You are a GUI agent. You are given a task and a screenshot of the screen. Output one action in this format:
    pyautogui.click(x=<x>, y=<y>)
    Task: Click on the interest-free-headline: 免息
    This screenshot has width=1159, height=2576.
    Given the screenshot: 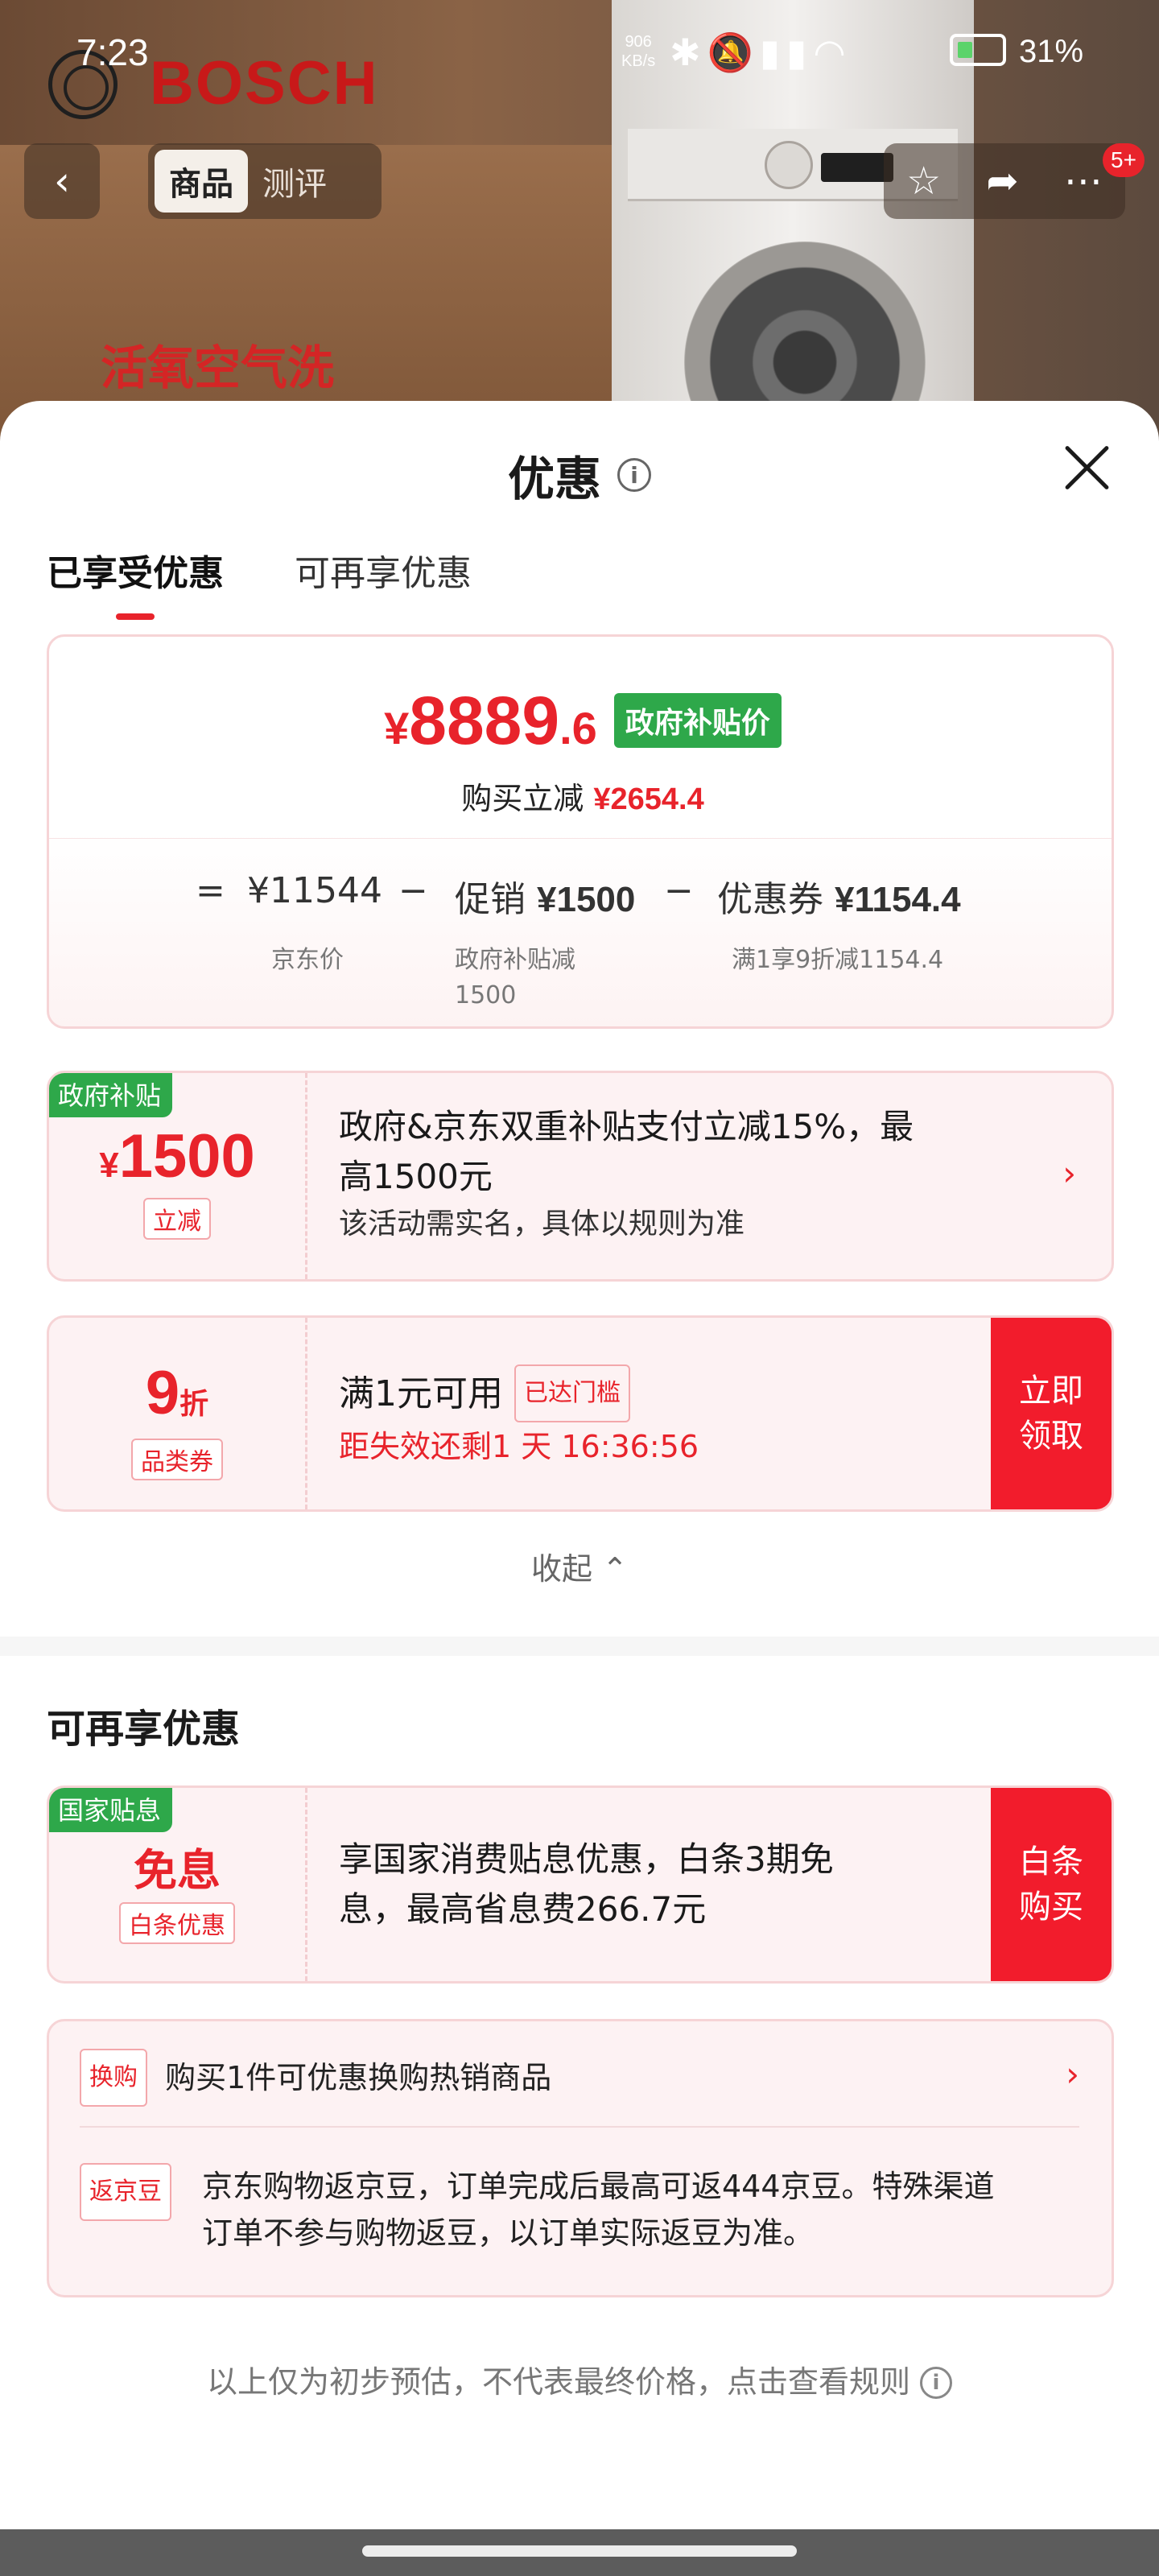 What is the action you would take?
    pyautogui.click(x=177, y=1870)
    